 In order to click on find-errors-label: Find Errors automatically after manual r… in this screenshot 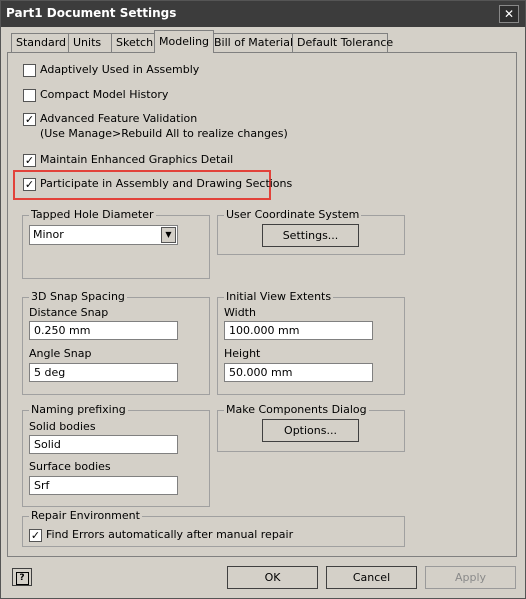, I will do `click(170, 534)`.